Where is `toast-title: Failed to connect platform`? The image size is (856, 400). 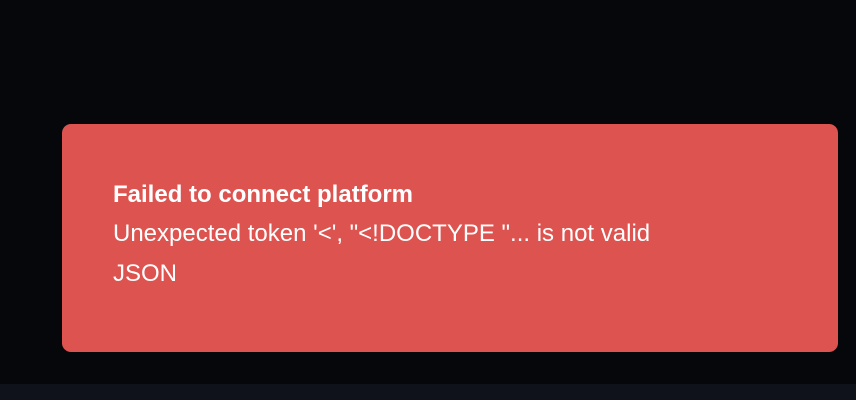
toast-title: Failed to connect platform is located at coordinates (263, 194).